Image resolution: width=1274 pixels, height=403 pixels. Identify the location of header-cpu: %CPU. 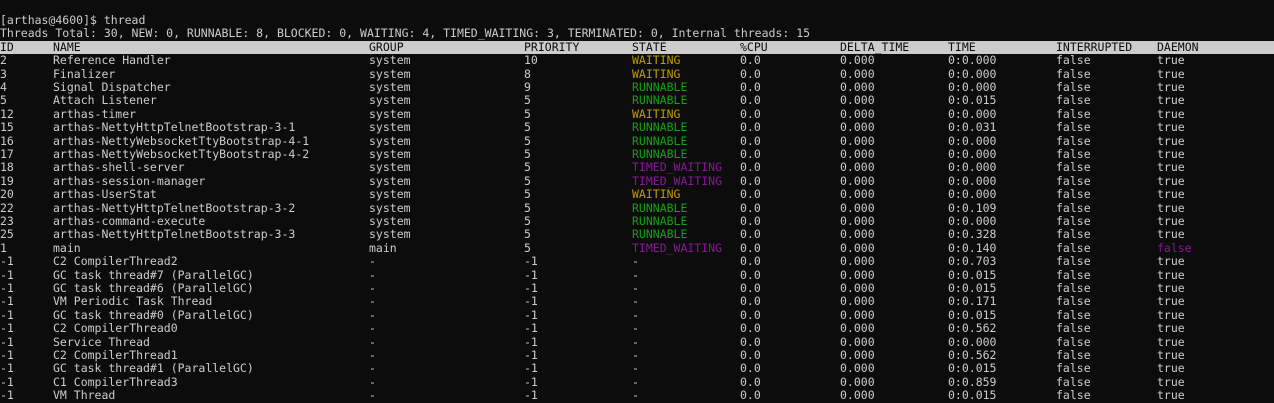
(754, 46).